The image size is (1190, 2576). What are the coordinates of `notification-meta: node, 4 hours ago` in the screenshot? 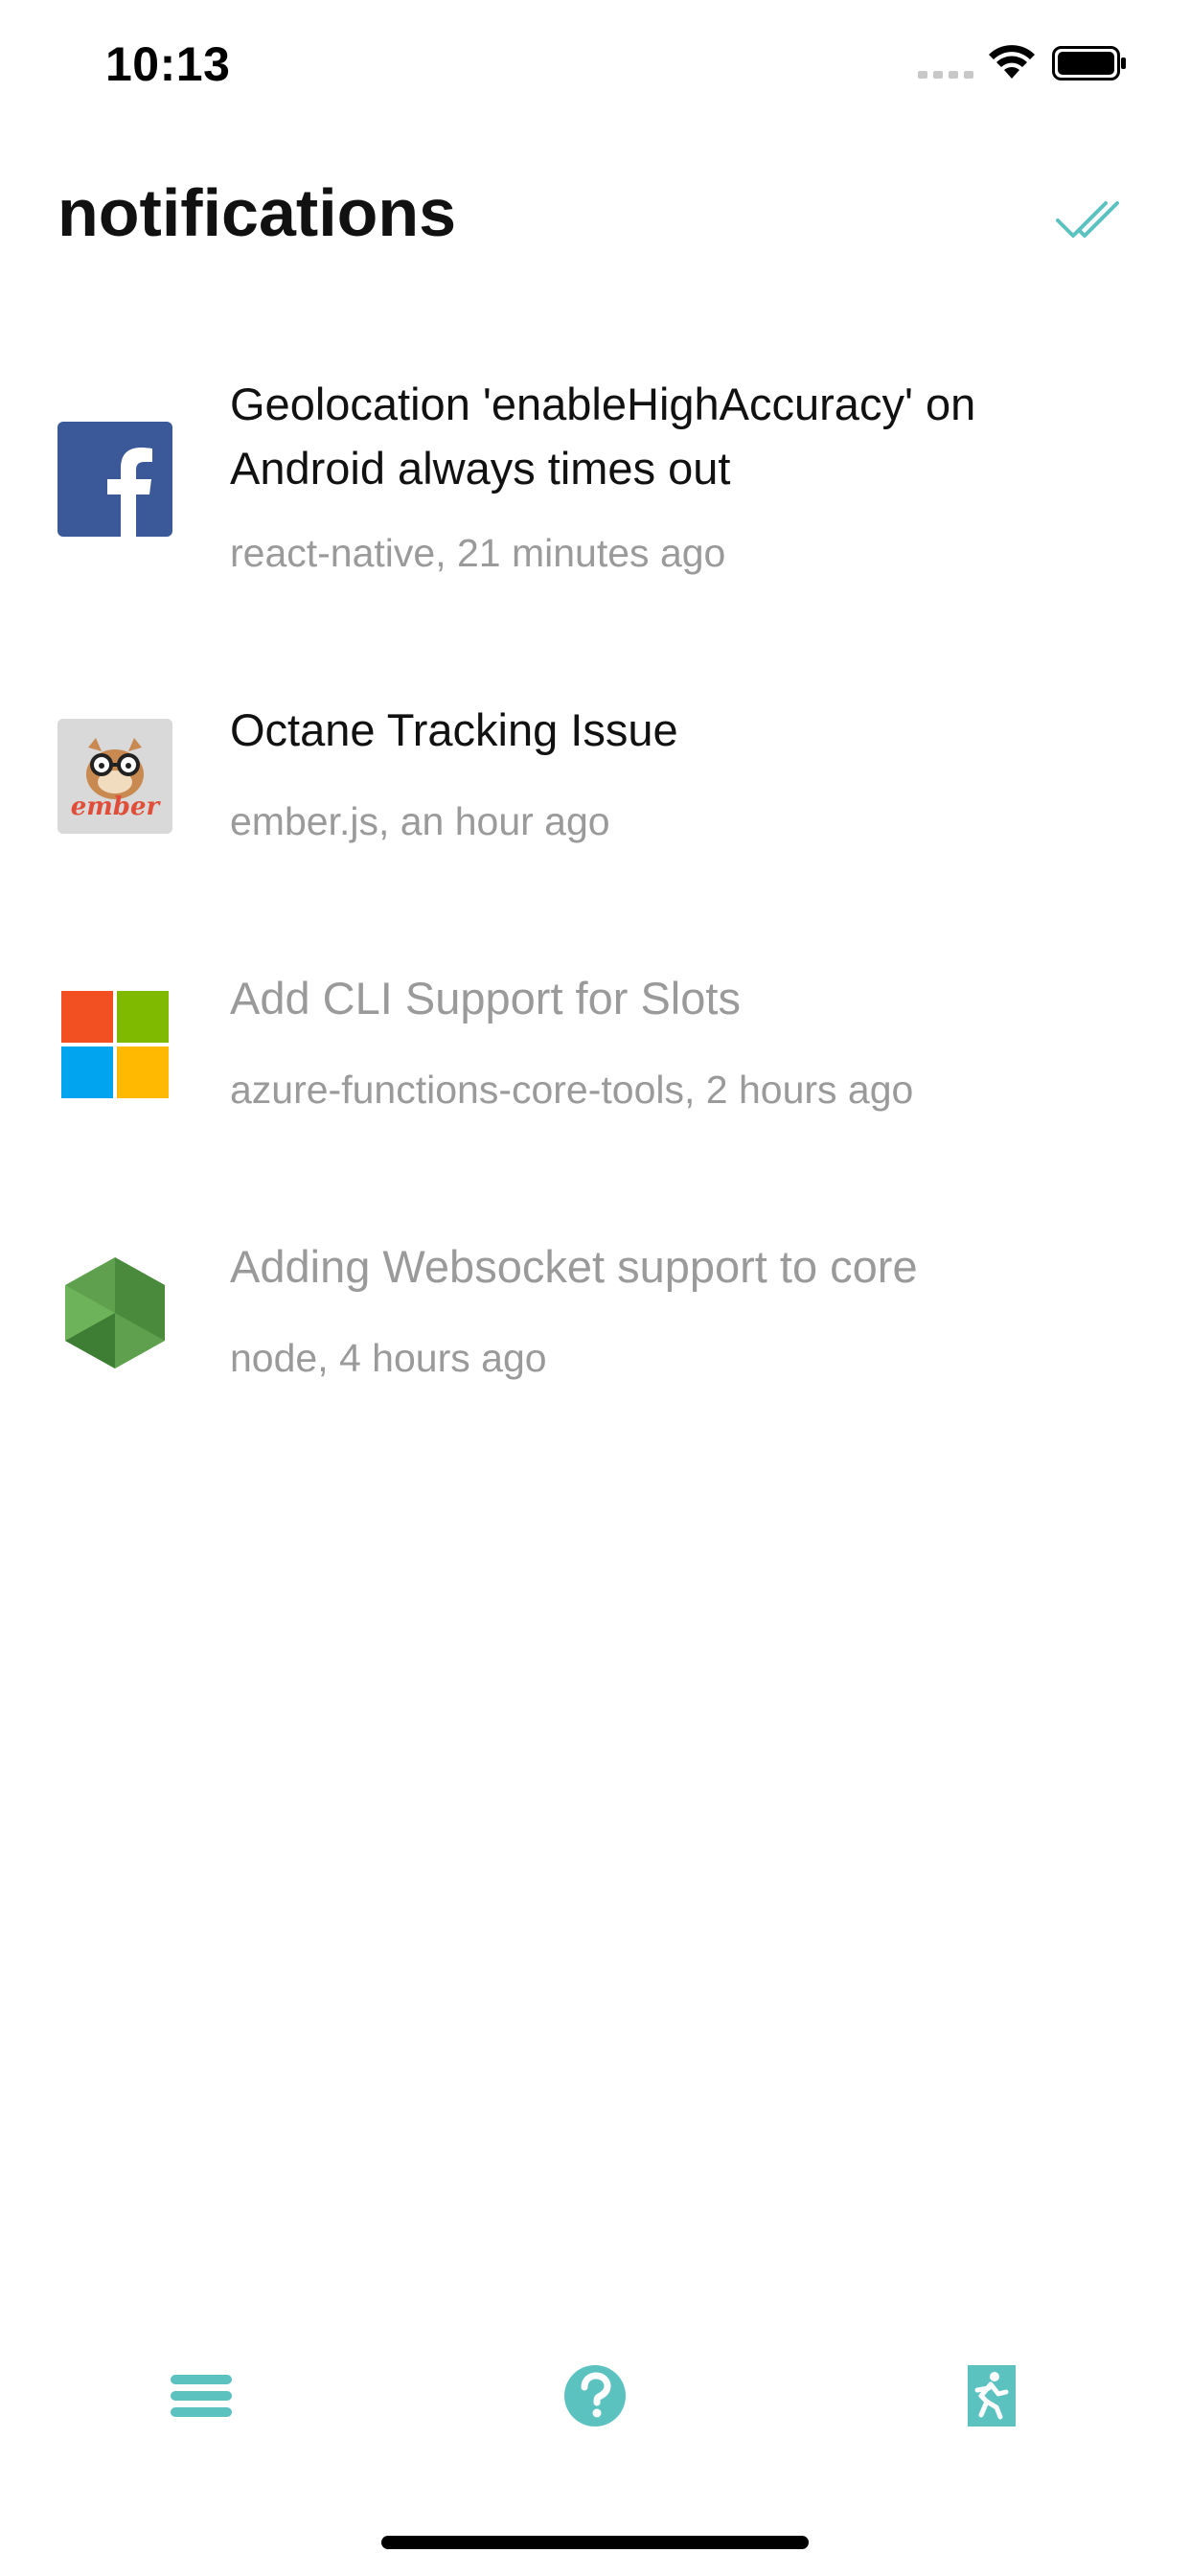 It's located at (389, 1358).